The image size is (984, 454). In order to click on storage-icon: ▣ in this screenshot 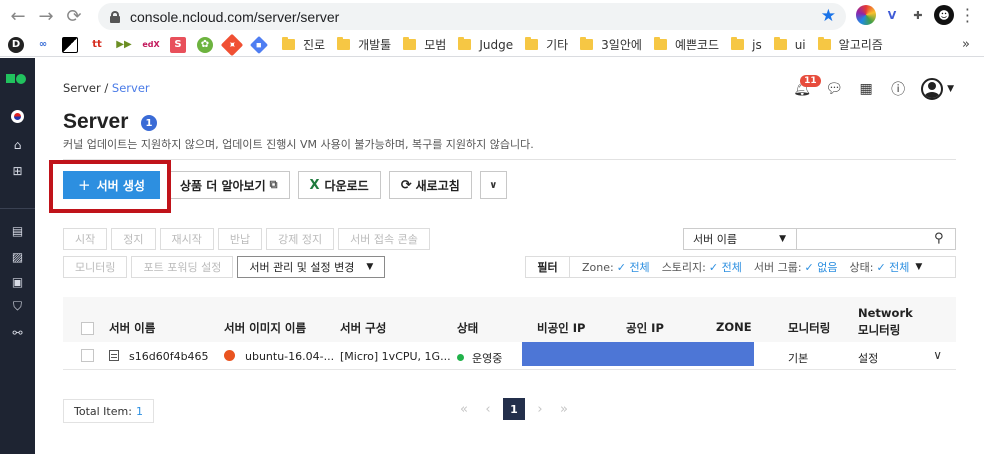, I will do `click(17, 281)`.